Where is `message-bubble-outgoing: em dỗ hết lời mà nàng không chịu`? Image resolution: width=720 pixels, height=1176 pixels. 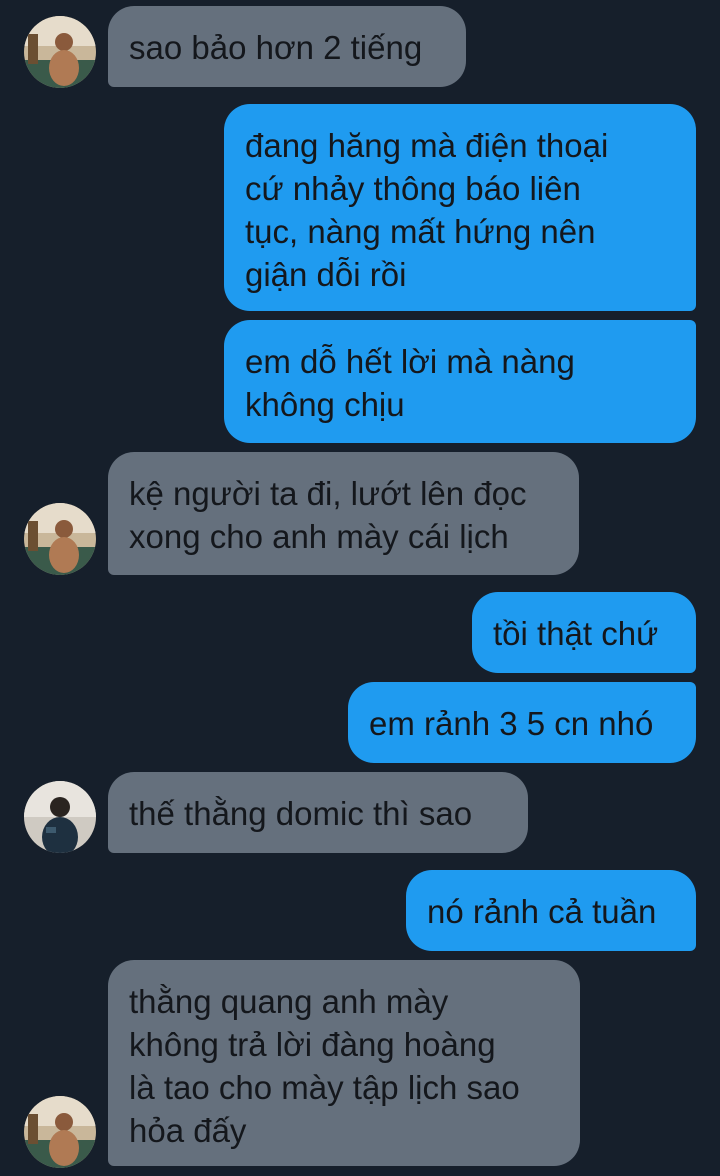
message-bubble-outgoing: em dỗ hết lời mà nàng không chịu is located at coordinates (460, 381).